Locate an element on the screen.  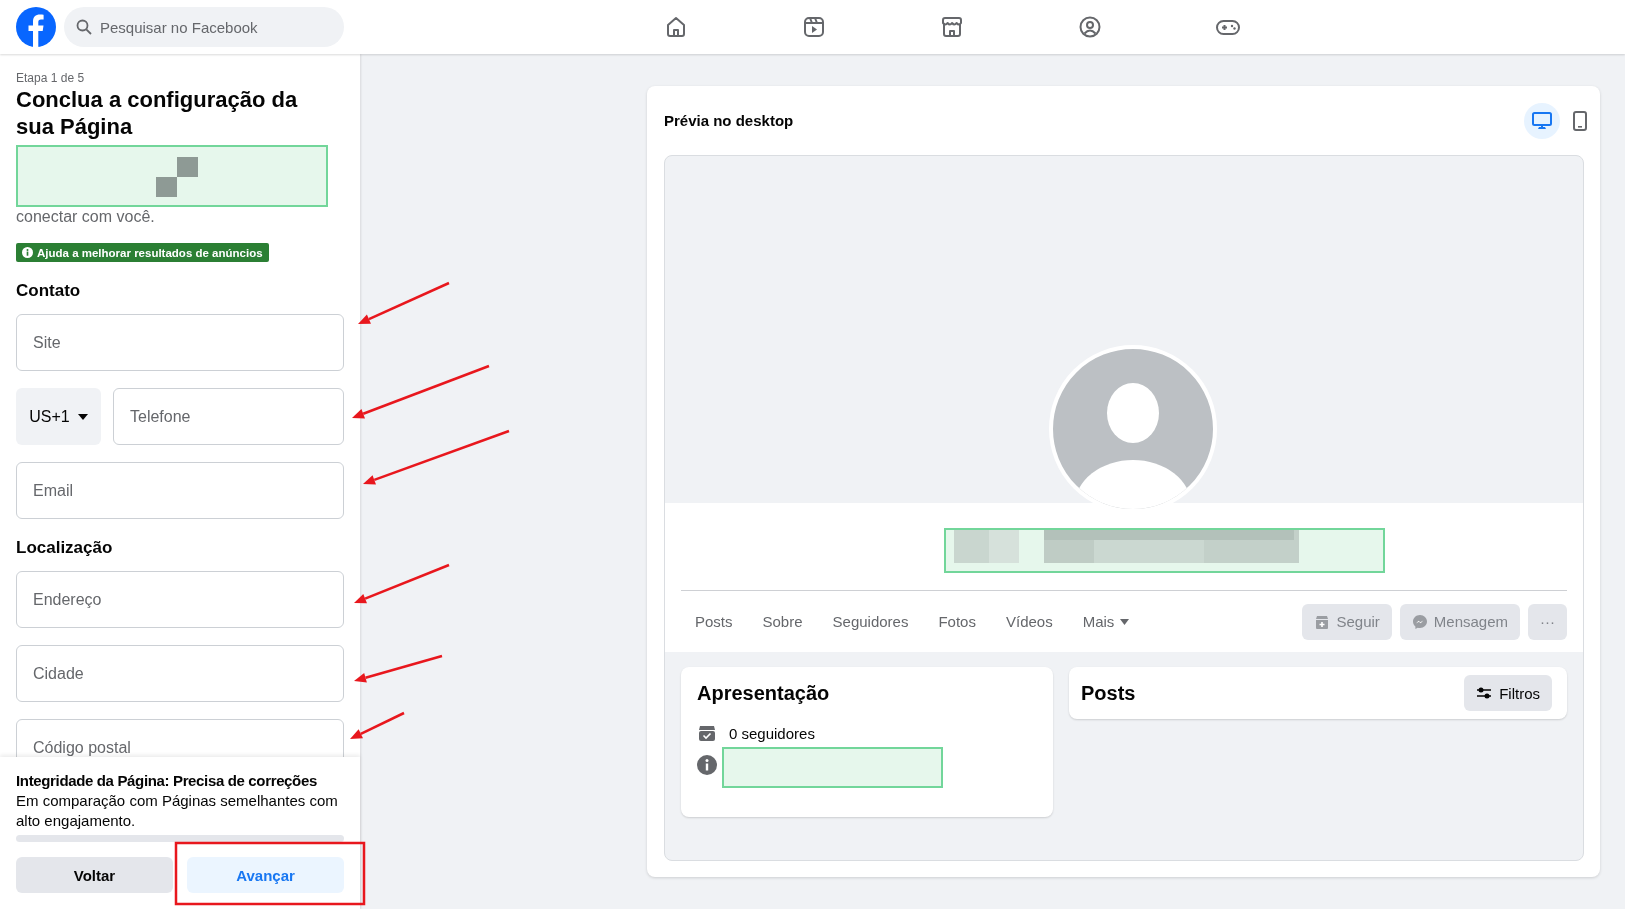
phone-icon is located at coordinates (1580, 120).